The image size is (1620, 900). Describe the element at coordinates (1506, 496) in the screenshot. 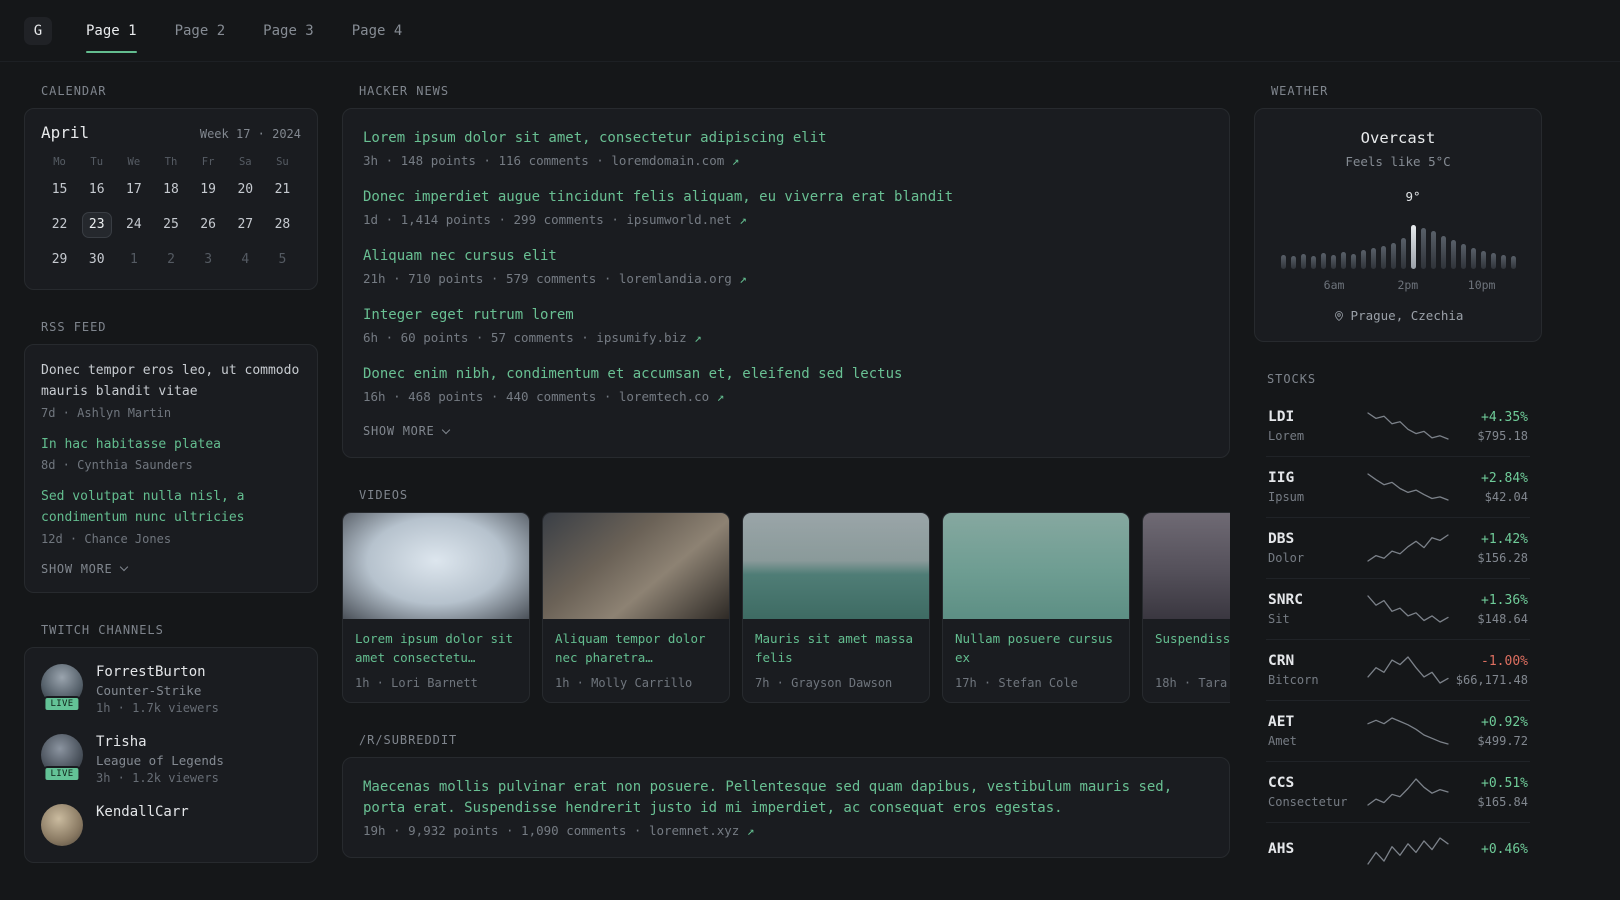

I see `stock-price: $42.04` at that location.